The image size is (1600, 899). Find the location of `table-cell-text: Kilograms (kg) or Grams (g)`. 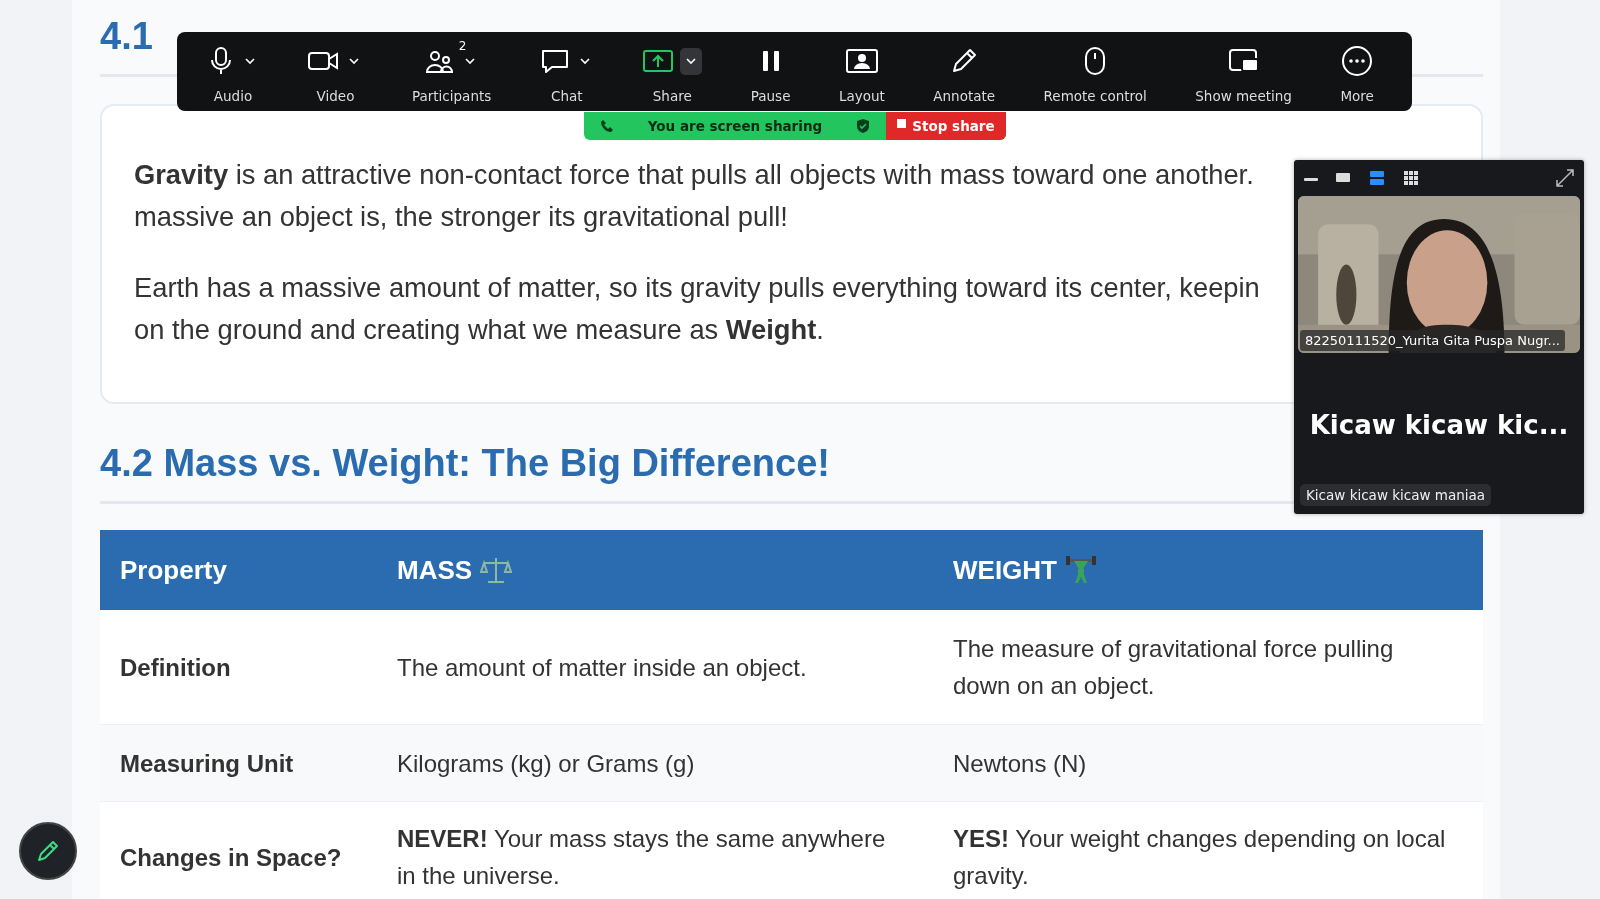

table-cell-text: Kilograms (kg) or Grams (g) is located at coordinates (546, 763).